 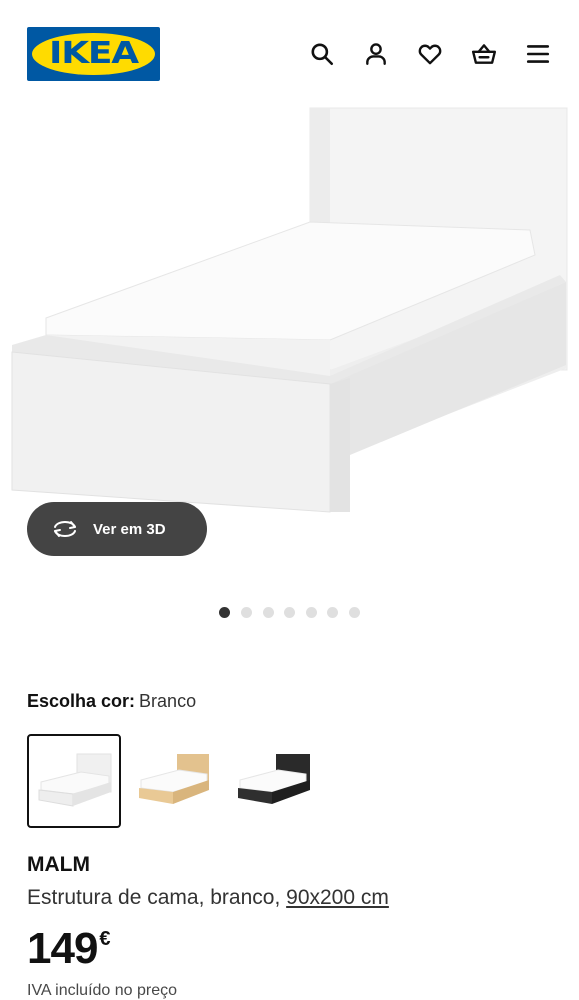 I want to click on product-size-link: 90x200 cm, so click(x=337, y=897).